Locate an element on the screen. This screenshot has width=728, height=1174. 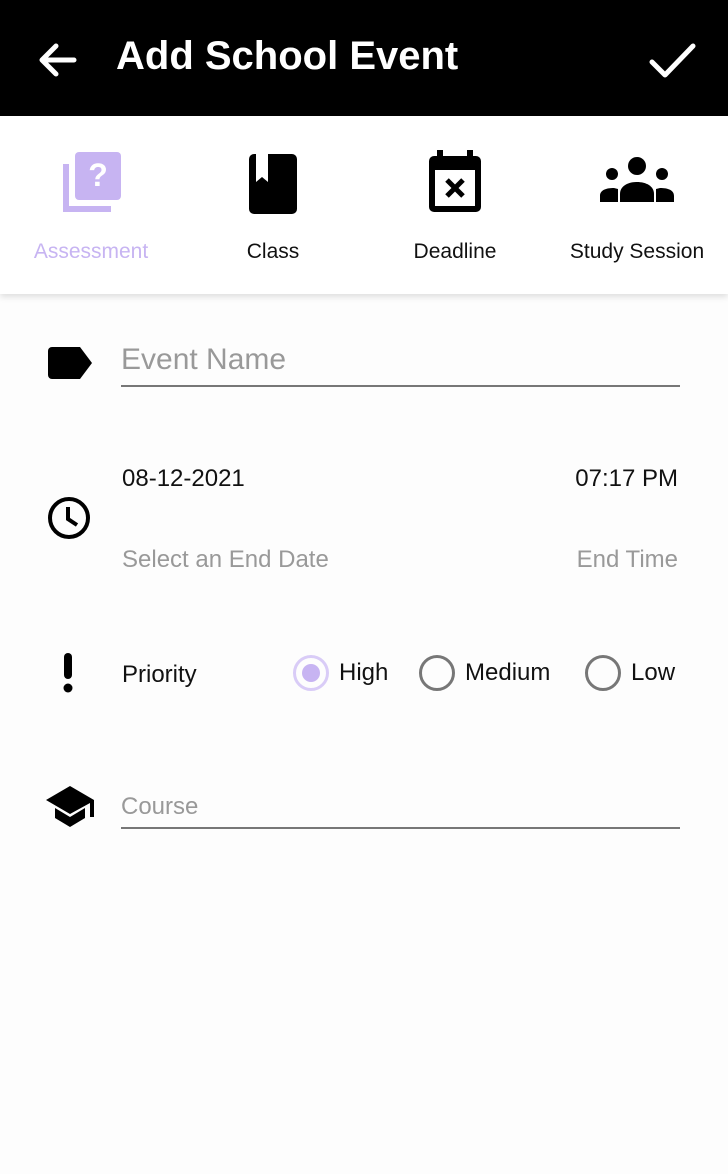
radio-label: High is located at coordinates (364, 672).